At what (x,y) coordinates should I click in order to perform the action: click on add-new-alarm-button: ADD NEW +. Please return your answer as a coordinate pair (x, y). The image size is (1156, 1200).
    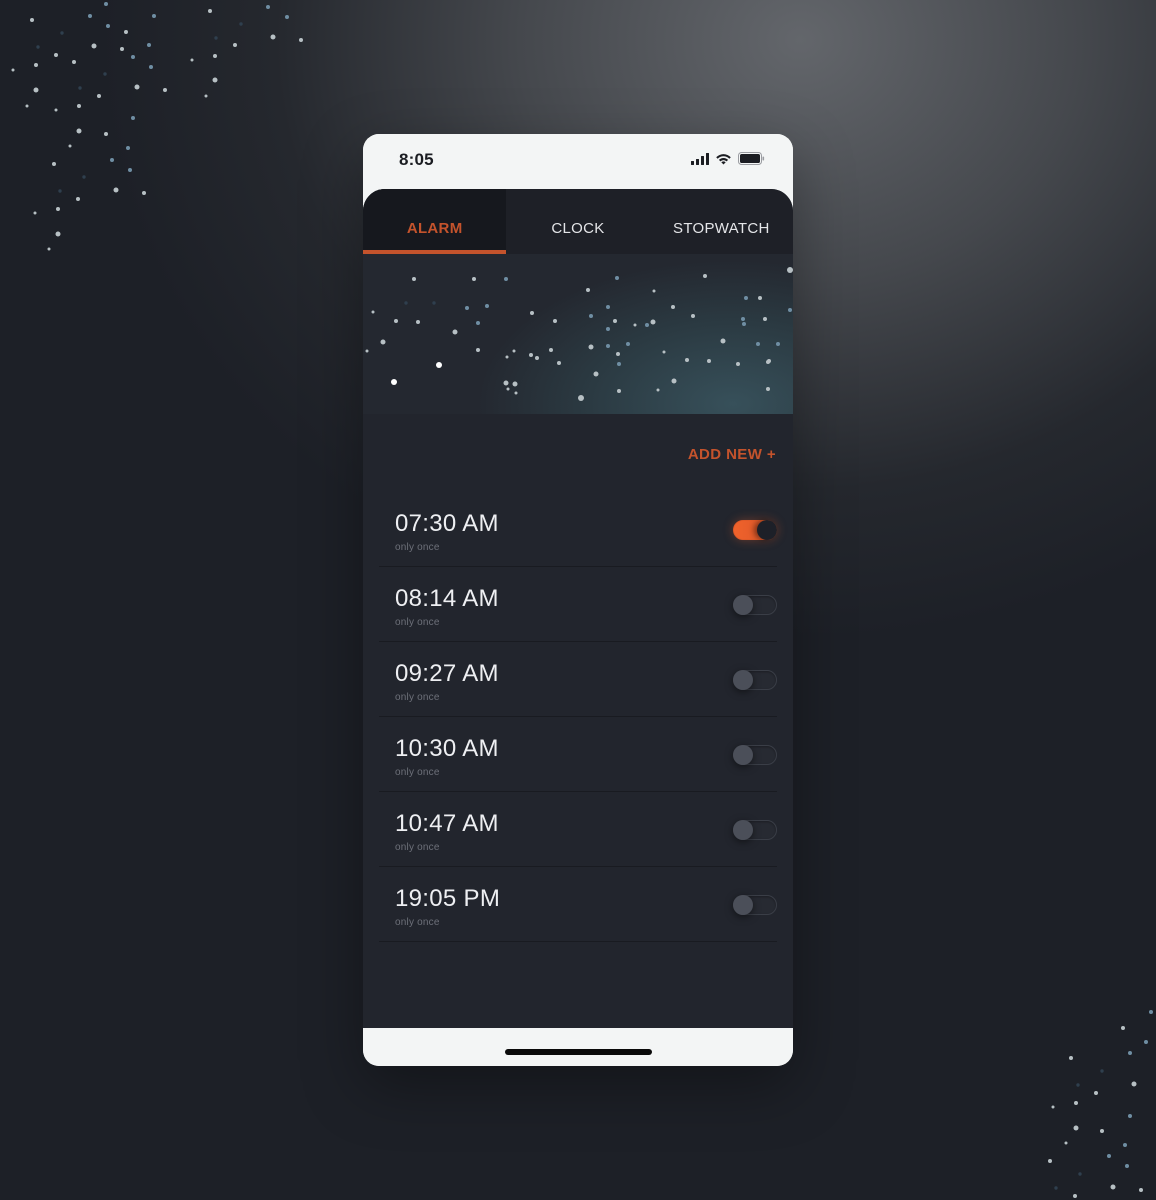
    Looking at the image, I should click on (732, 454).